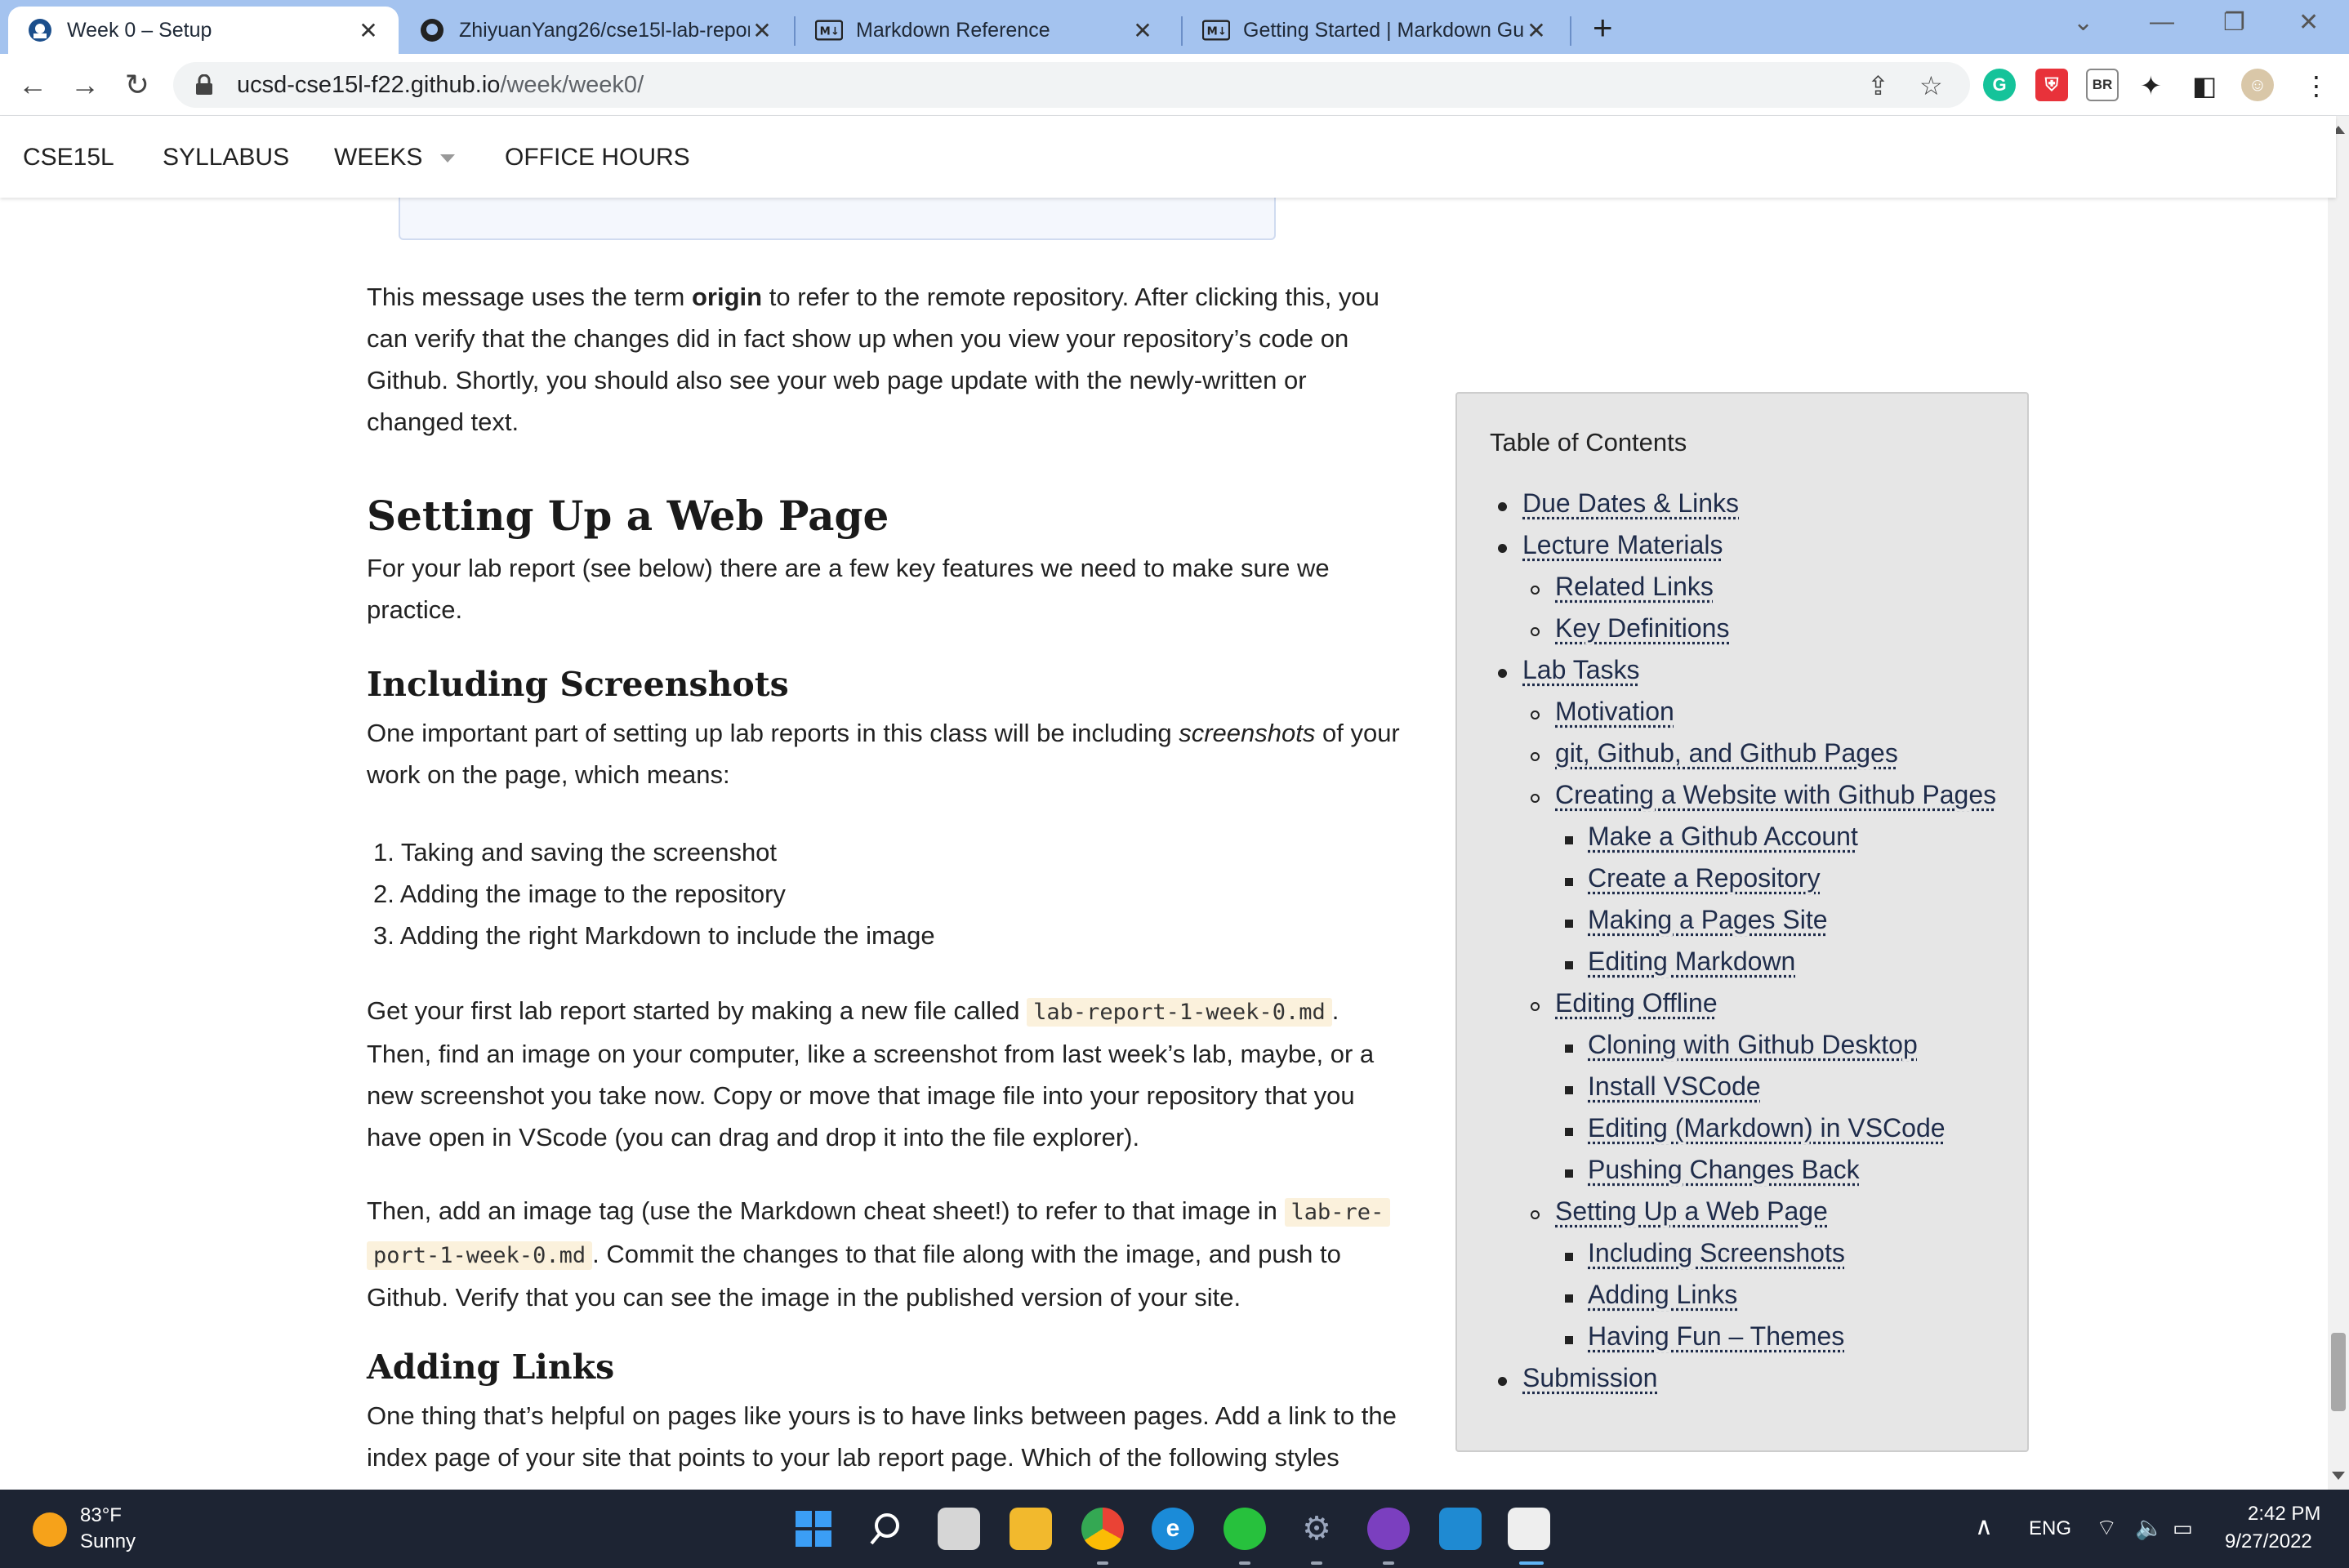 The height and width of the screenshot is (1568, 2349). I want to click on toc-link: Adding Links, so click(1651, 1295).